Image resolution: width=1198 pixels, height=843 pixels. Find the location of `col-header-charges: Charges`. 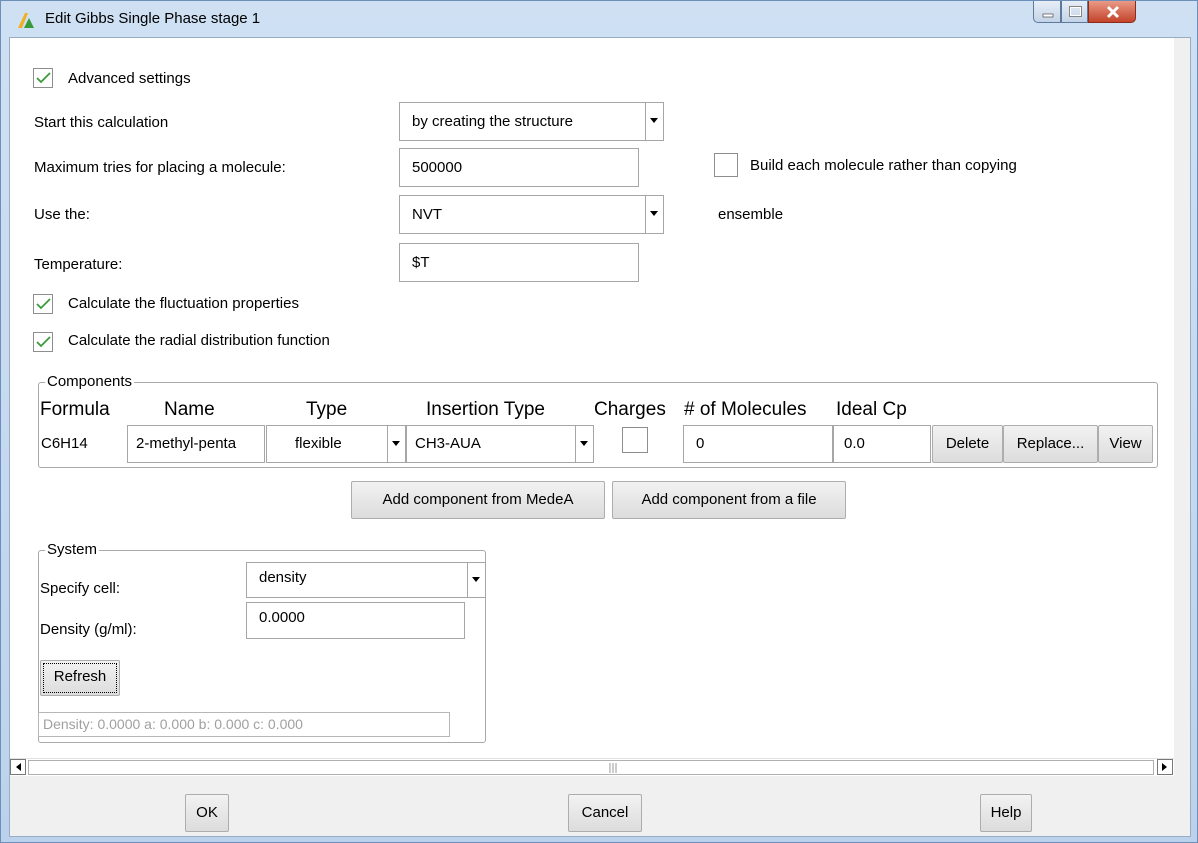

col-header-charges: Charges is located at coordinates (630, 409).